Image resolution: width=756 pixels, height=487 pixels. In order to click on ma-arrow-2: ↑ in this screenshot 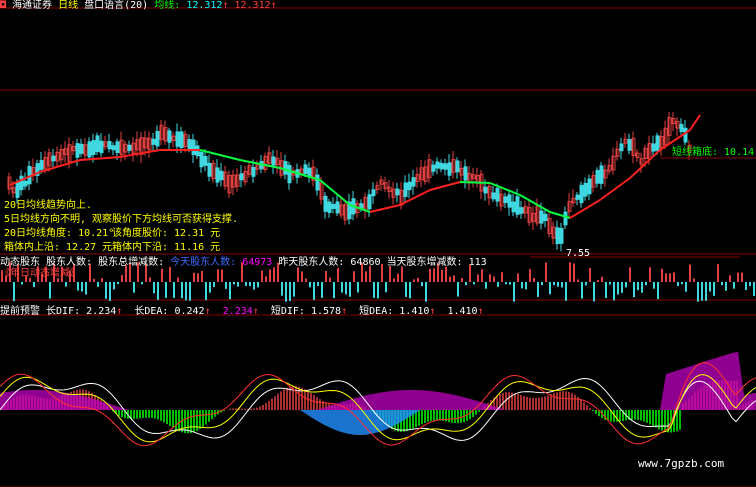, I will do `click(273, 5)`.